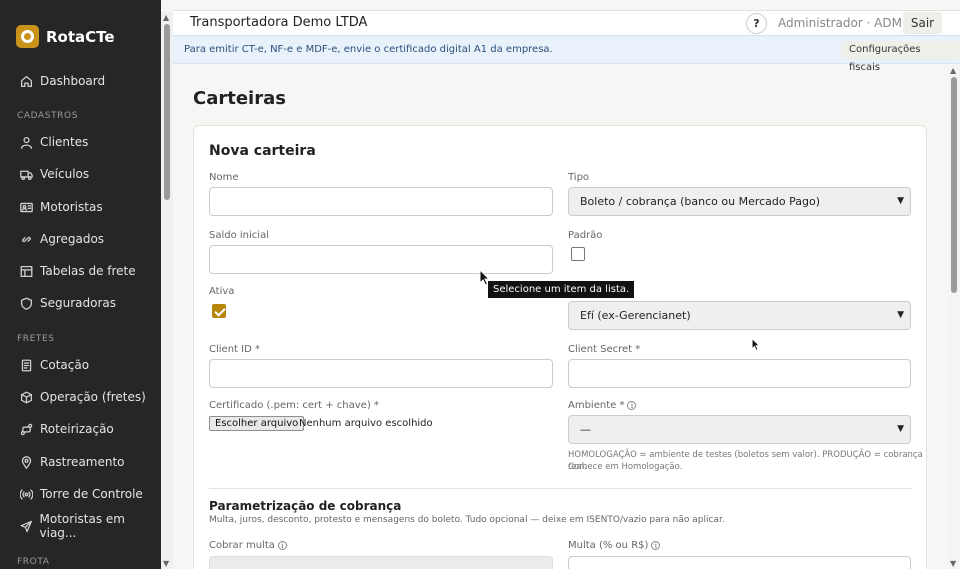 Image resolution: width=960 pixels, height=569 pixels. What do you see at coordinates (922, 23) in the screenshot?
I see `logout-button: Sair` at bounding box center [922, 23].